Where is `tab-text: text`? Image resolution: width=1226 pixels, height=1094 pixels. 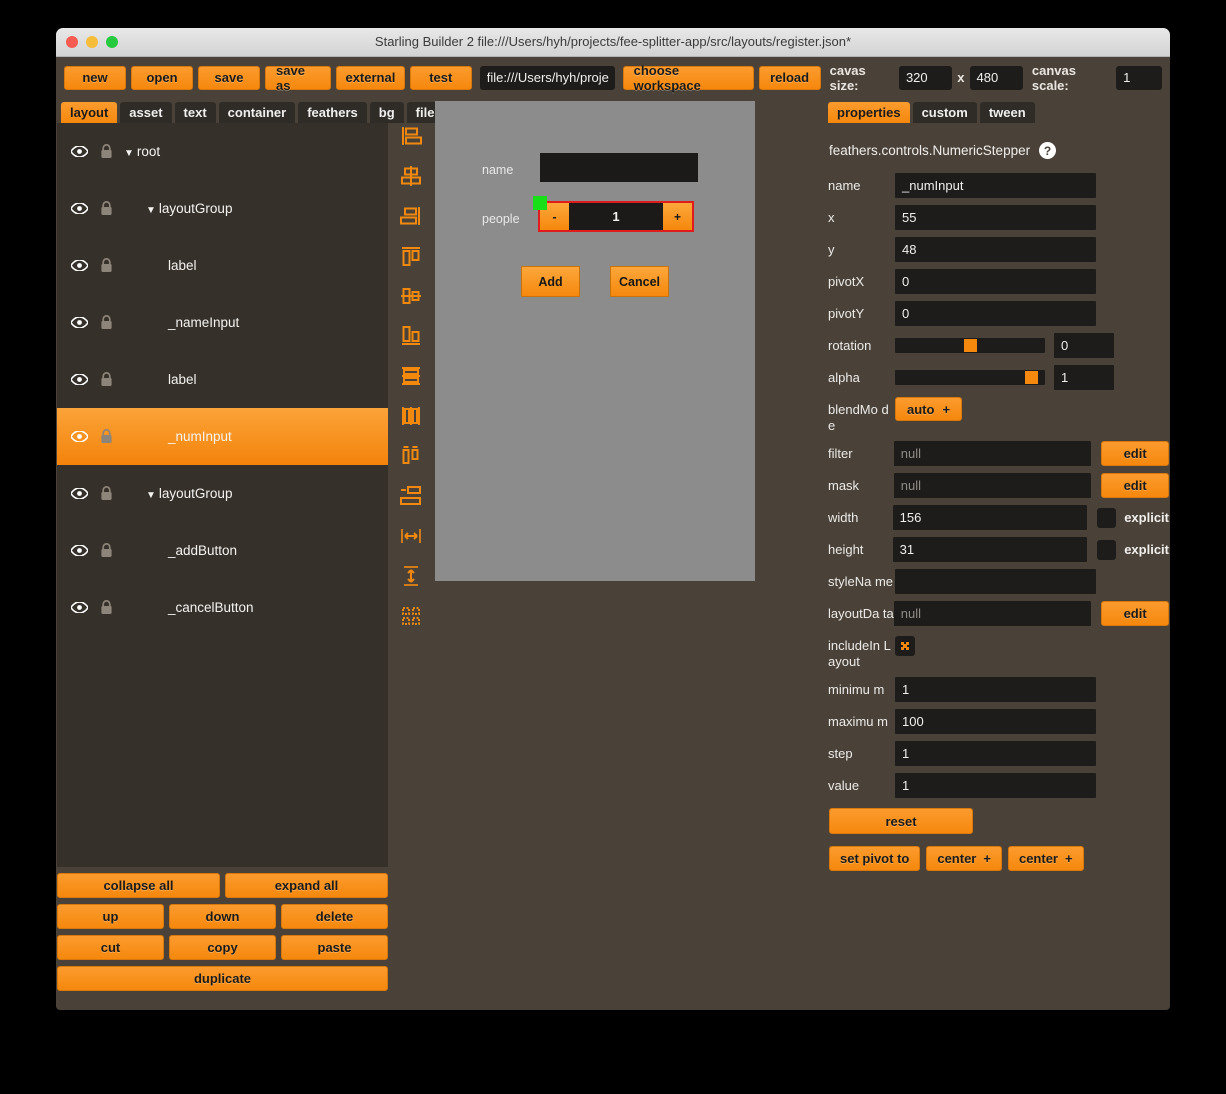
tab-text: text is located at coordinates (195, 112).